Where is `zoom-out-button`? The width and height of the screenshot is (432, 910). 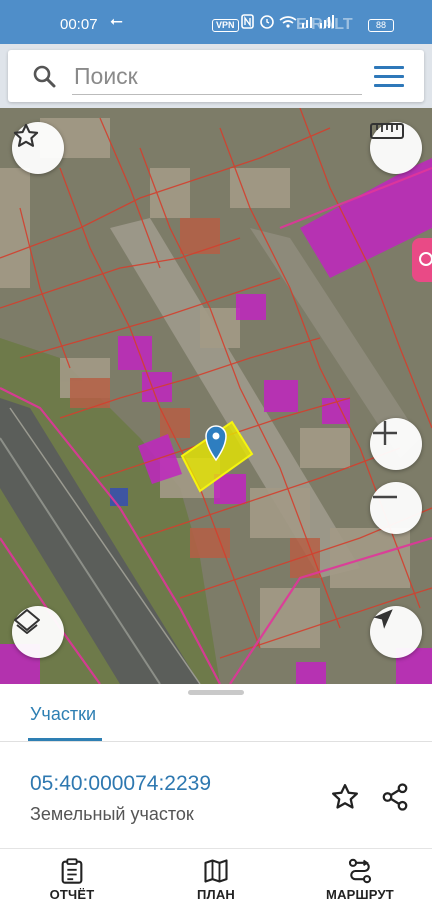 zoom-out-button is located at coordinates (396, 508).